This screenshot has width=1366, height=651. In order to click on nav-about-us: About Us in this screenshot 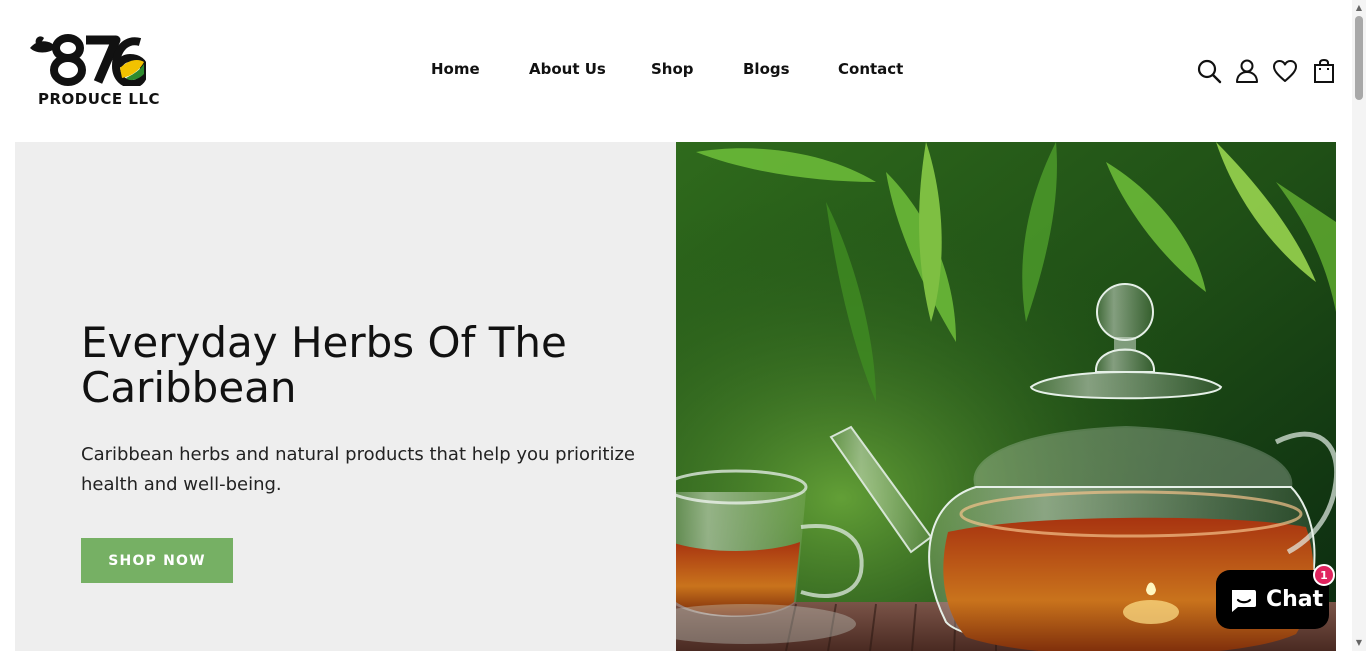, I will do `click(567, 69)`.